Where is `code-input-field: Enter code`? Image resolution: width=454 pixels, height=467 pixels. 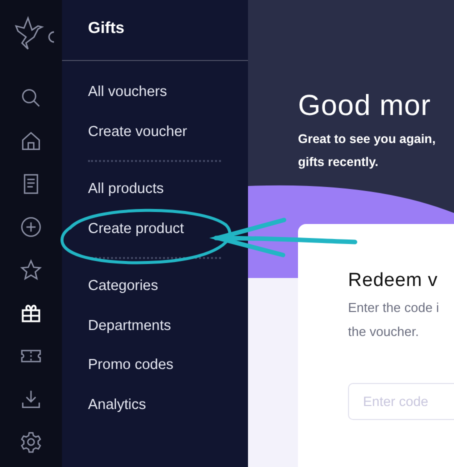
code-input-field: Enter code is located at coordinates (401, 401).